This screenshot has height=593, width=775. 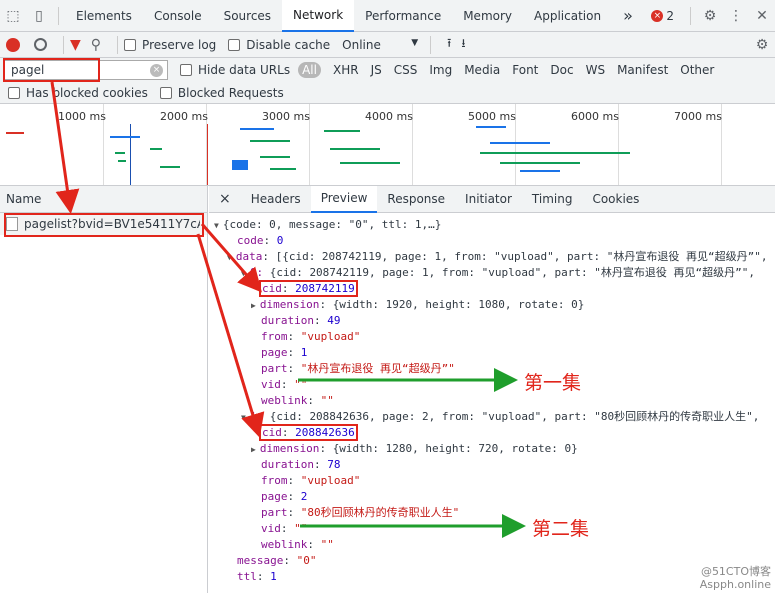 What do you see at coordinates (762, 16) in the screenshot?
I see `close-icon: ✕` at bounding box center [762, 16].